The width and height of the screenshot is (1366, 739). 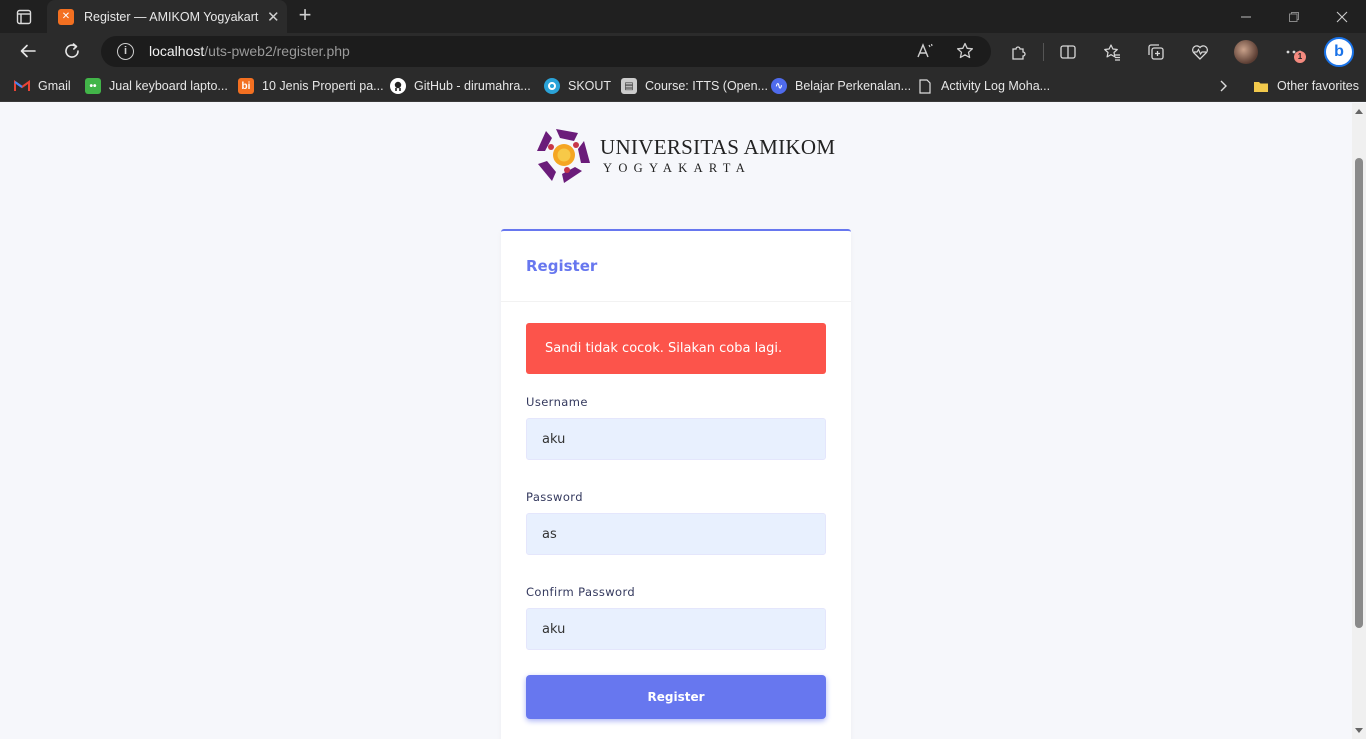 I want to click on new-tab-button: +, so click(x=305, y=16).